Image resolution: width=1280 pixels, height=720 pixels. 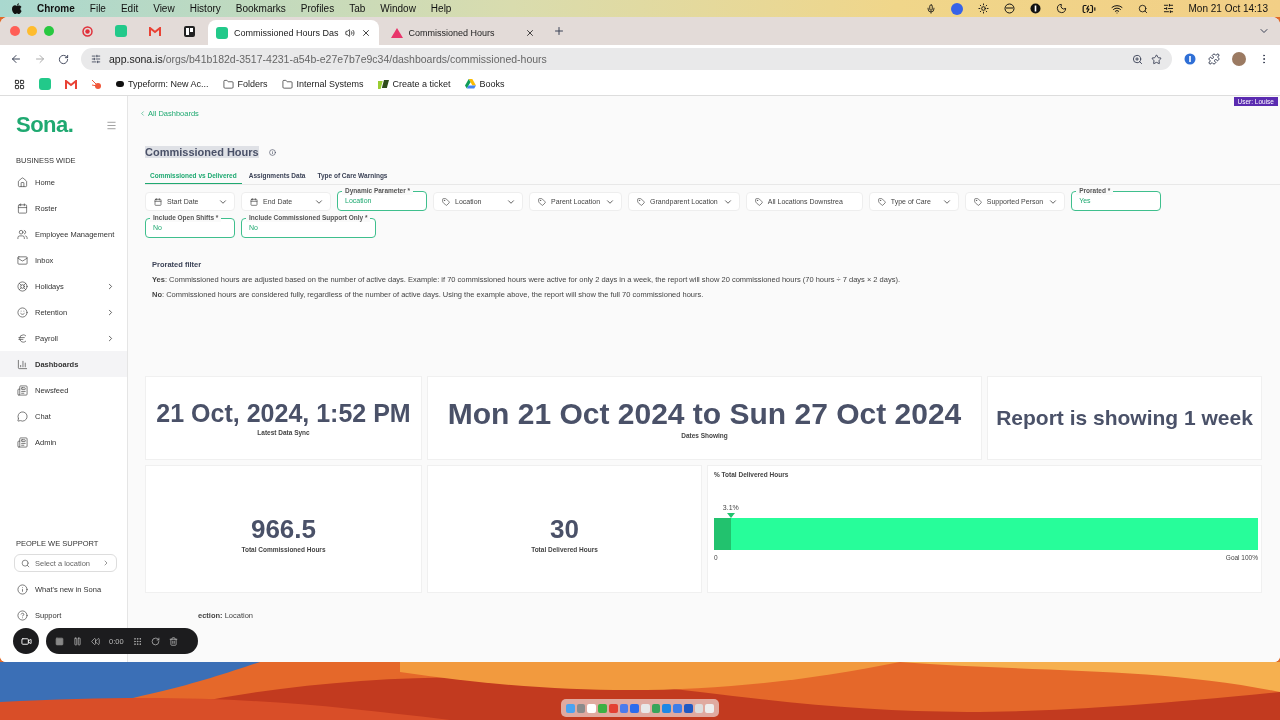 I want to click on menu-item: History, so click(x=205, y=8).